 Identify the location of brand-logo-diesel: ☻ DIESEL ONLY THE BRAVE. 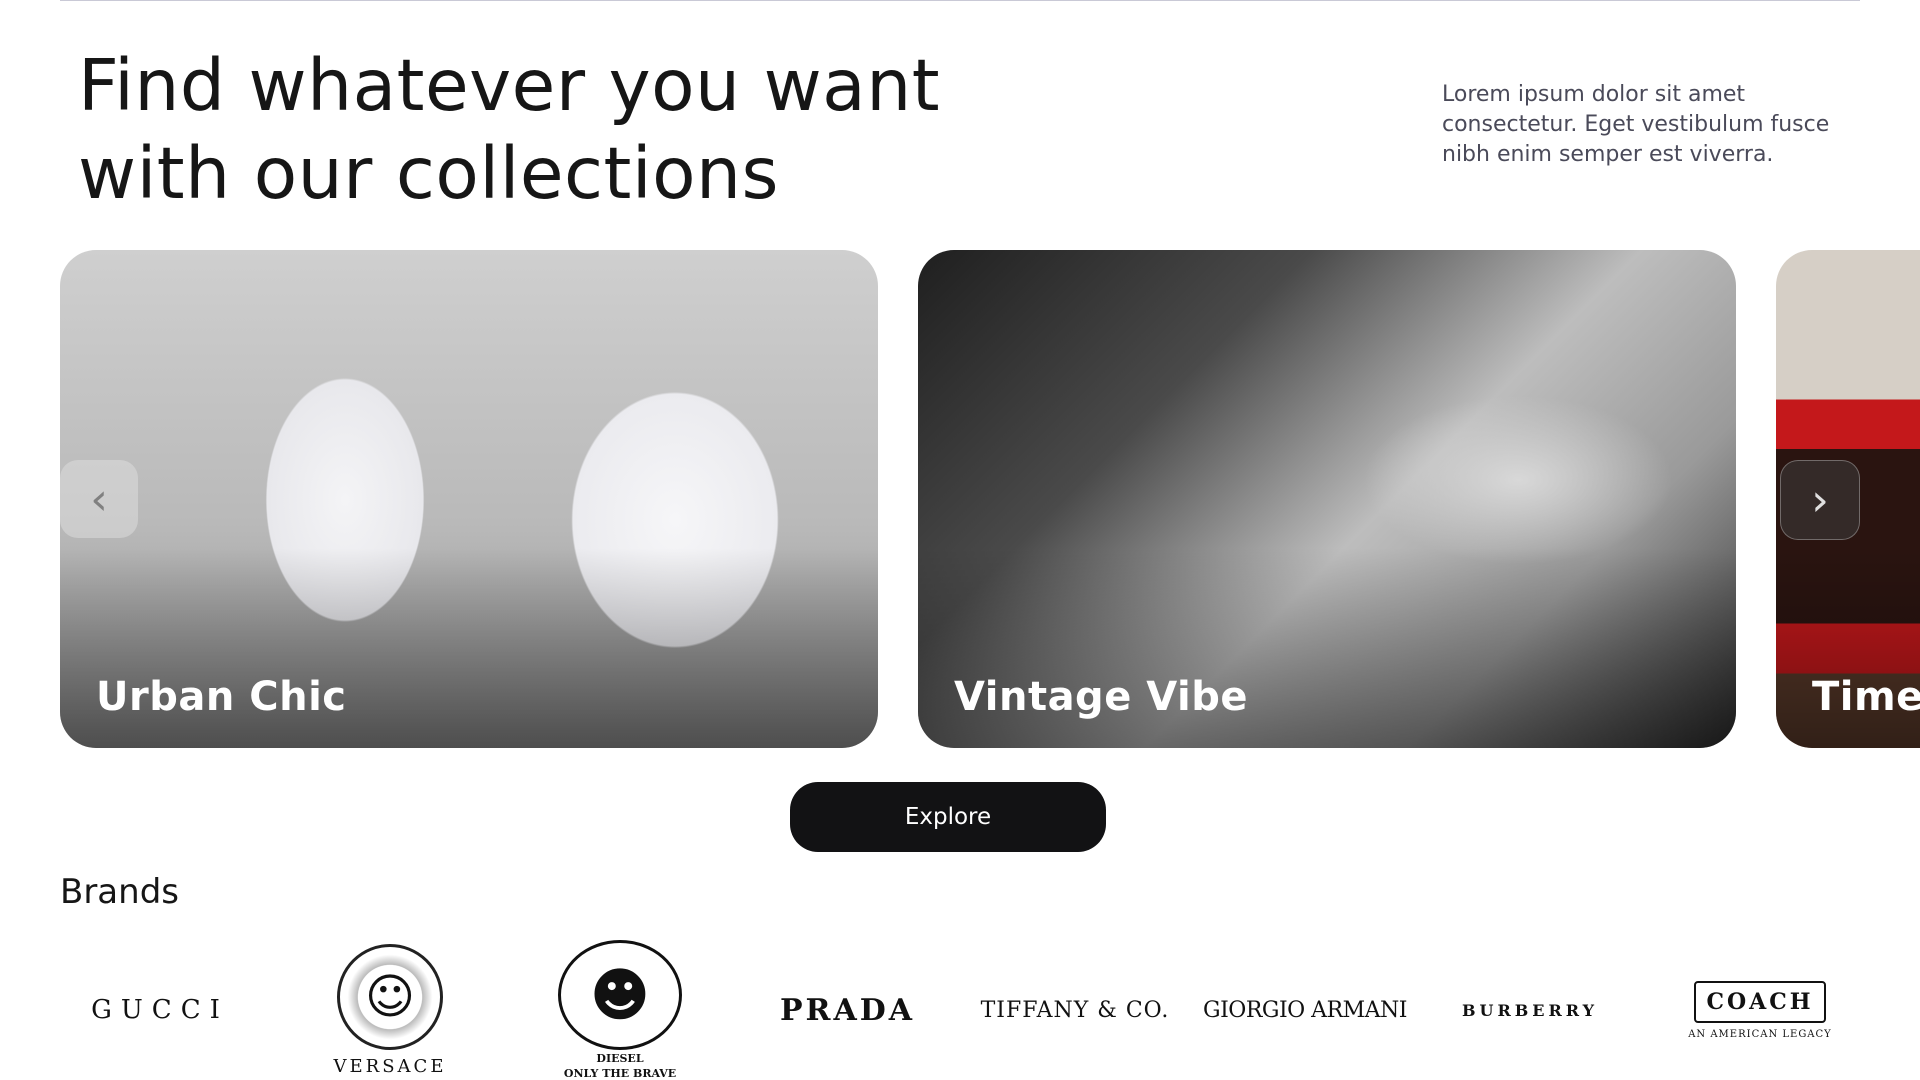
(620, 1010).